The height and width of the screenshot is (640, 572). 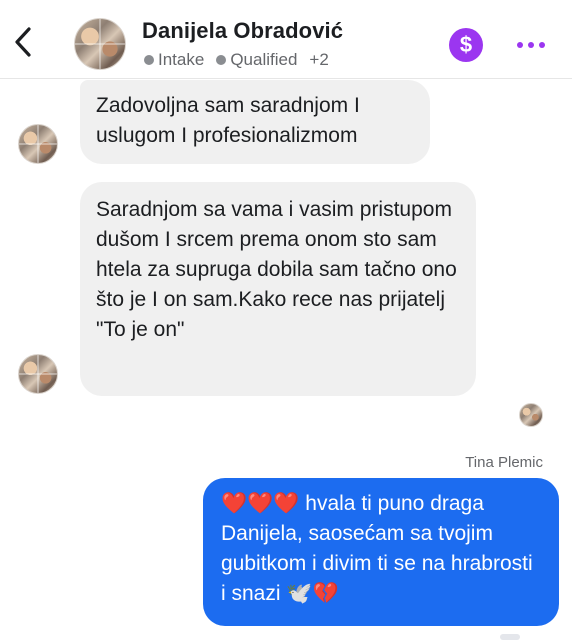 I want to click on conversation-header: Danijela Obradović Intake Qualified +2 $, so click(x=286, y=39).